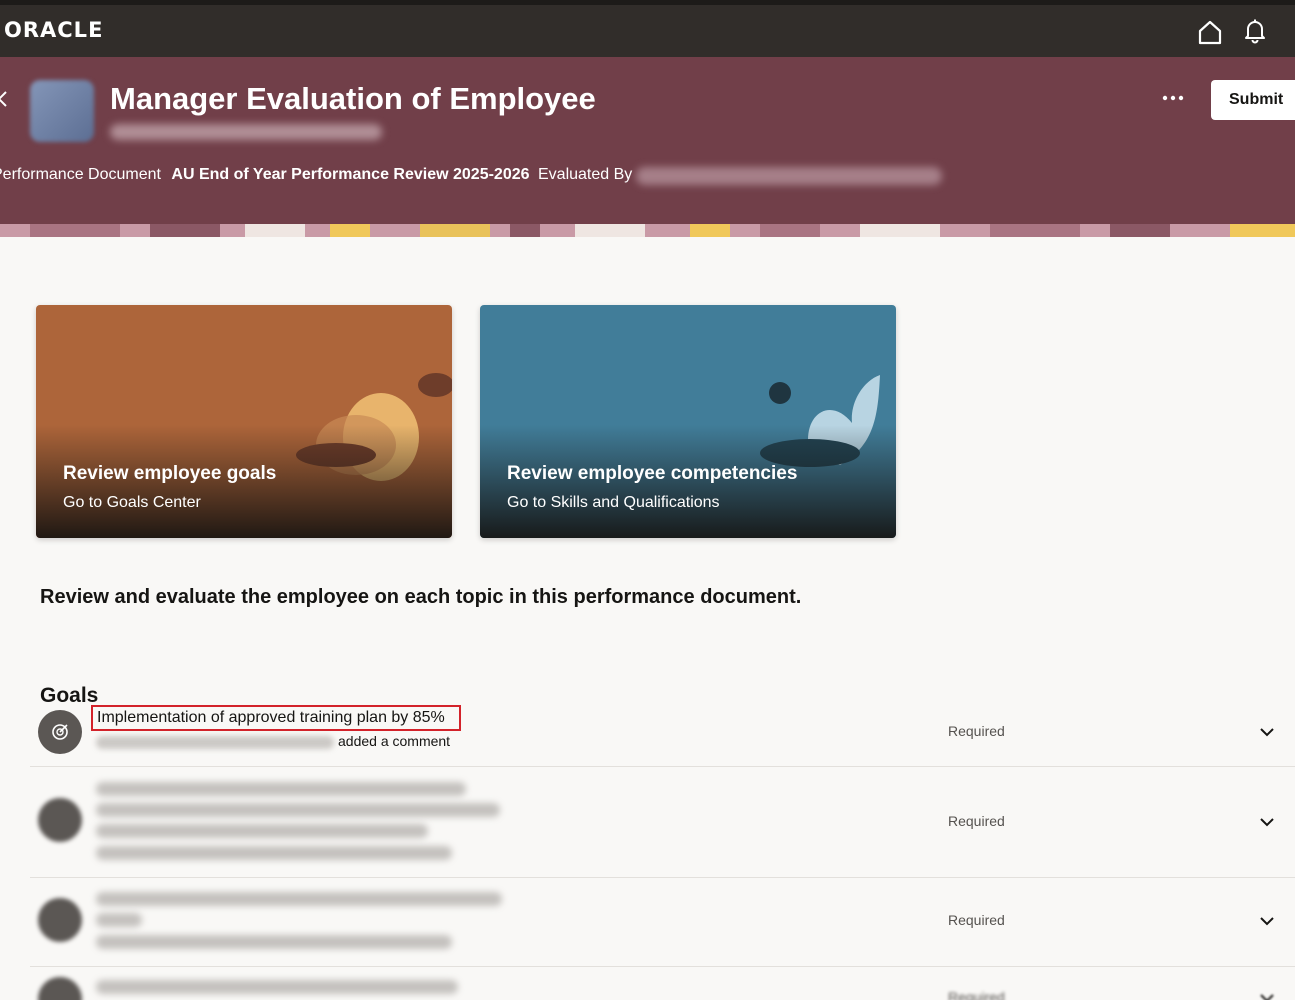 The image size is (1295, 1000). What do you see at coordinates (1210, 32) in the screenshot?
I see `home-icon` at bounding box center [1210, 32].